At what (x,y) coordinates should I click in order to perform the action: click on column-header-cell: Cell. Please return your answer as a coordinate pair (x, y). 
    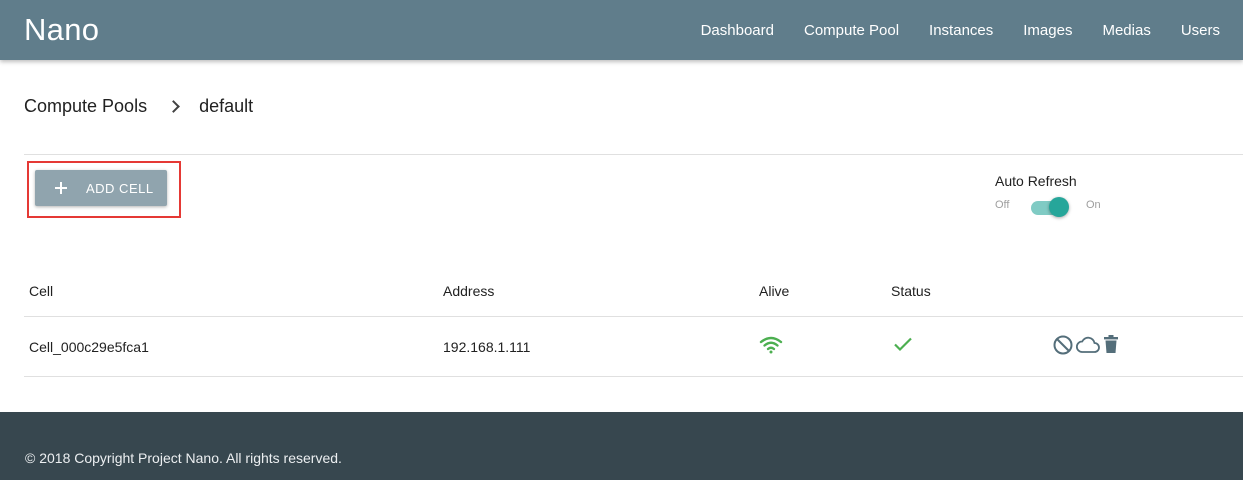
    Looking at the image, I should click on (41, 291).